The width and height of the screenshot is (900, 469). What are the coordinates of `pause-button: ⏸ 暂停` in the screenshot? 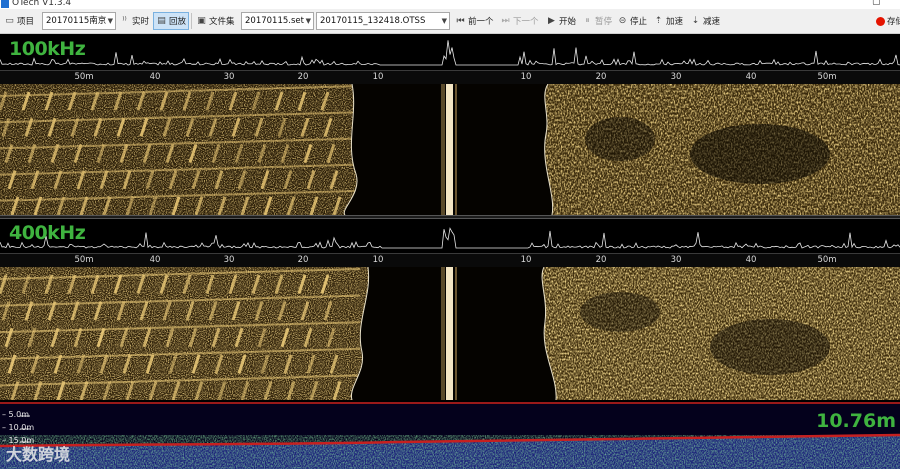 It's located at (597, 21).